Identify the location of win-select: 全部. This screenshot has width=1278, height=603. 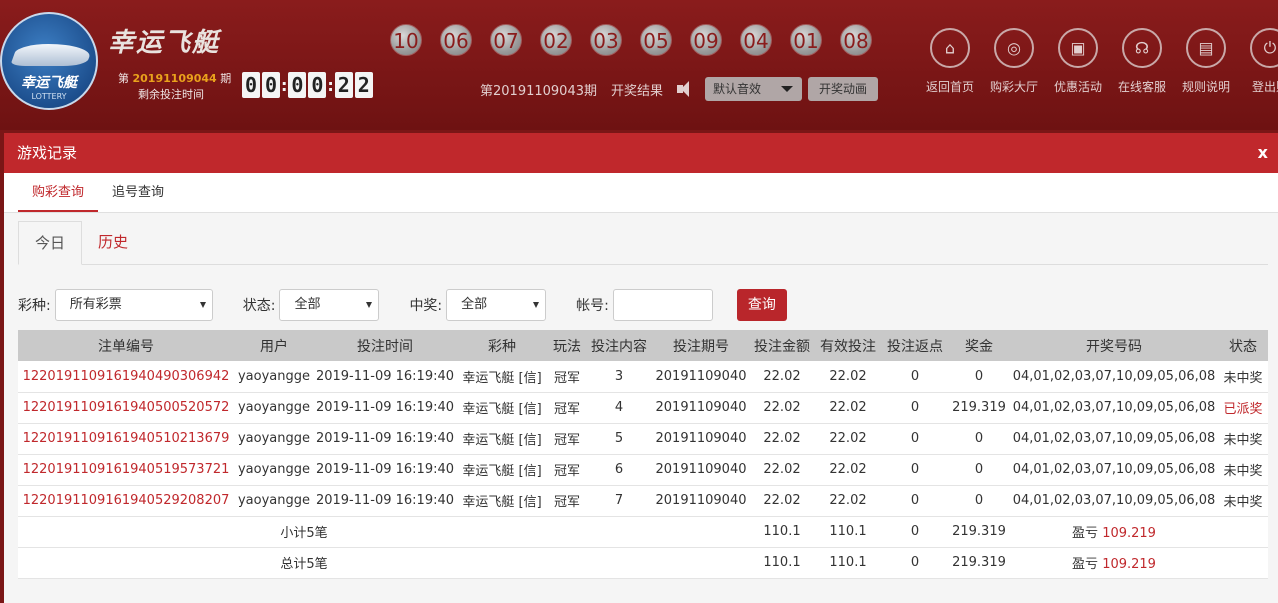
(496, 305).